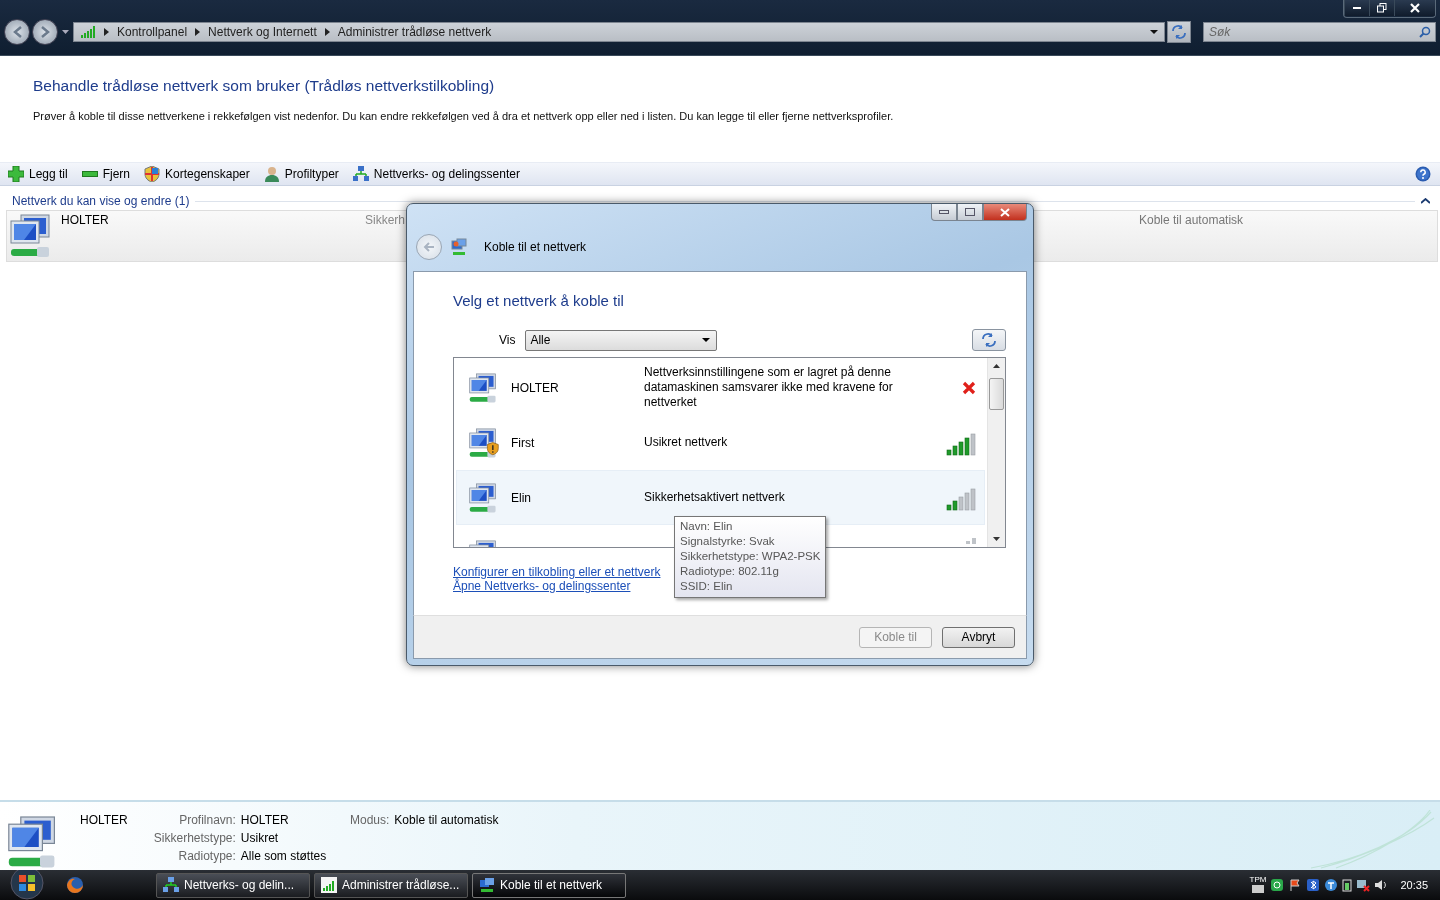 Image resolution: width=1440 pixels, height=900 pixels. I want to click on network-status: Nettverksinnstillingene som er lagret på denne datamaskinen samsvarer ikke med kravene for nettverket, so click(769, 387).